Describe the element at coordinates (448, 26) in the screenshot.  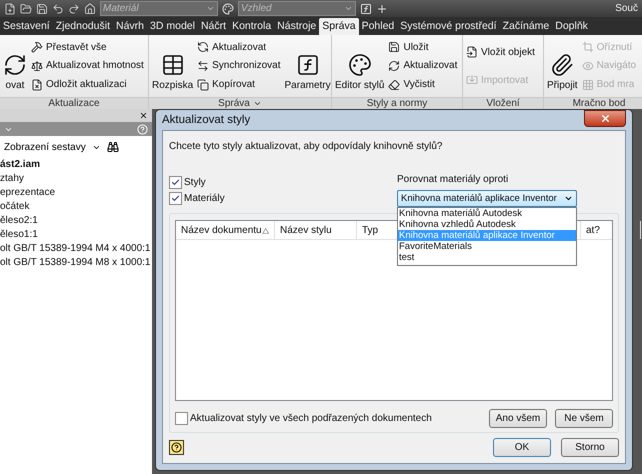
I see `ribbon-tab: Systémové prostředí` at that location.